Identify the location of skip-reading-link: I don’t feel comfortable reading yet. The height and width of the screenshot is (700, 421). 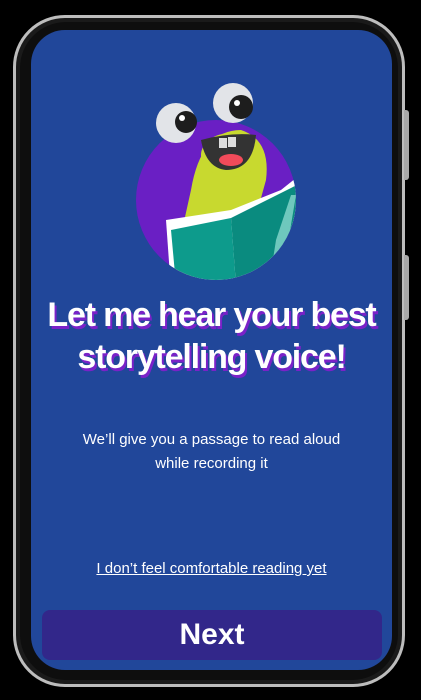
(211, 568).